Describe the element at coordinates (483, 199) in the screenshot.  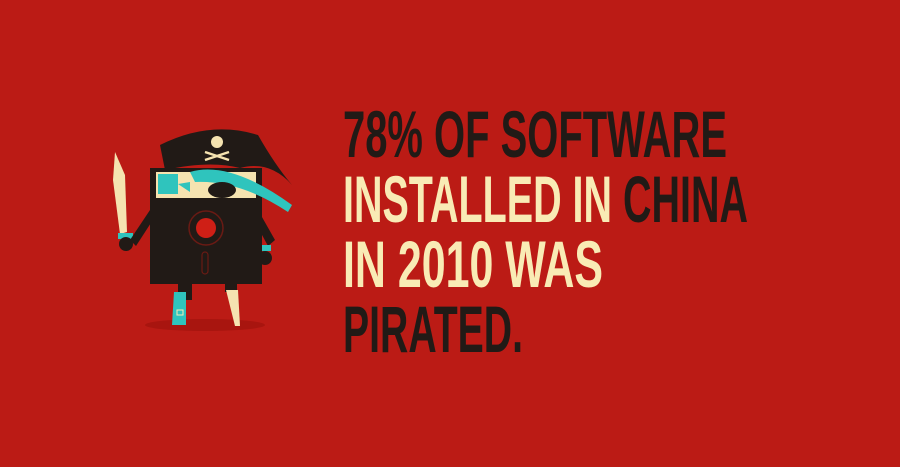
I see `headline-line-2-installed: INSTALLED IN` at that location.